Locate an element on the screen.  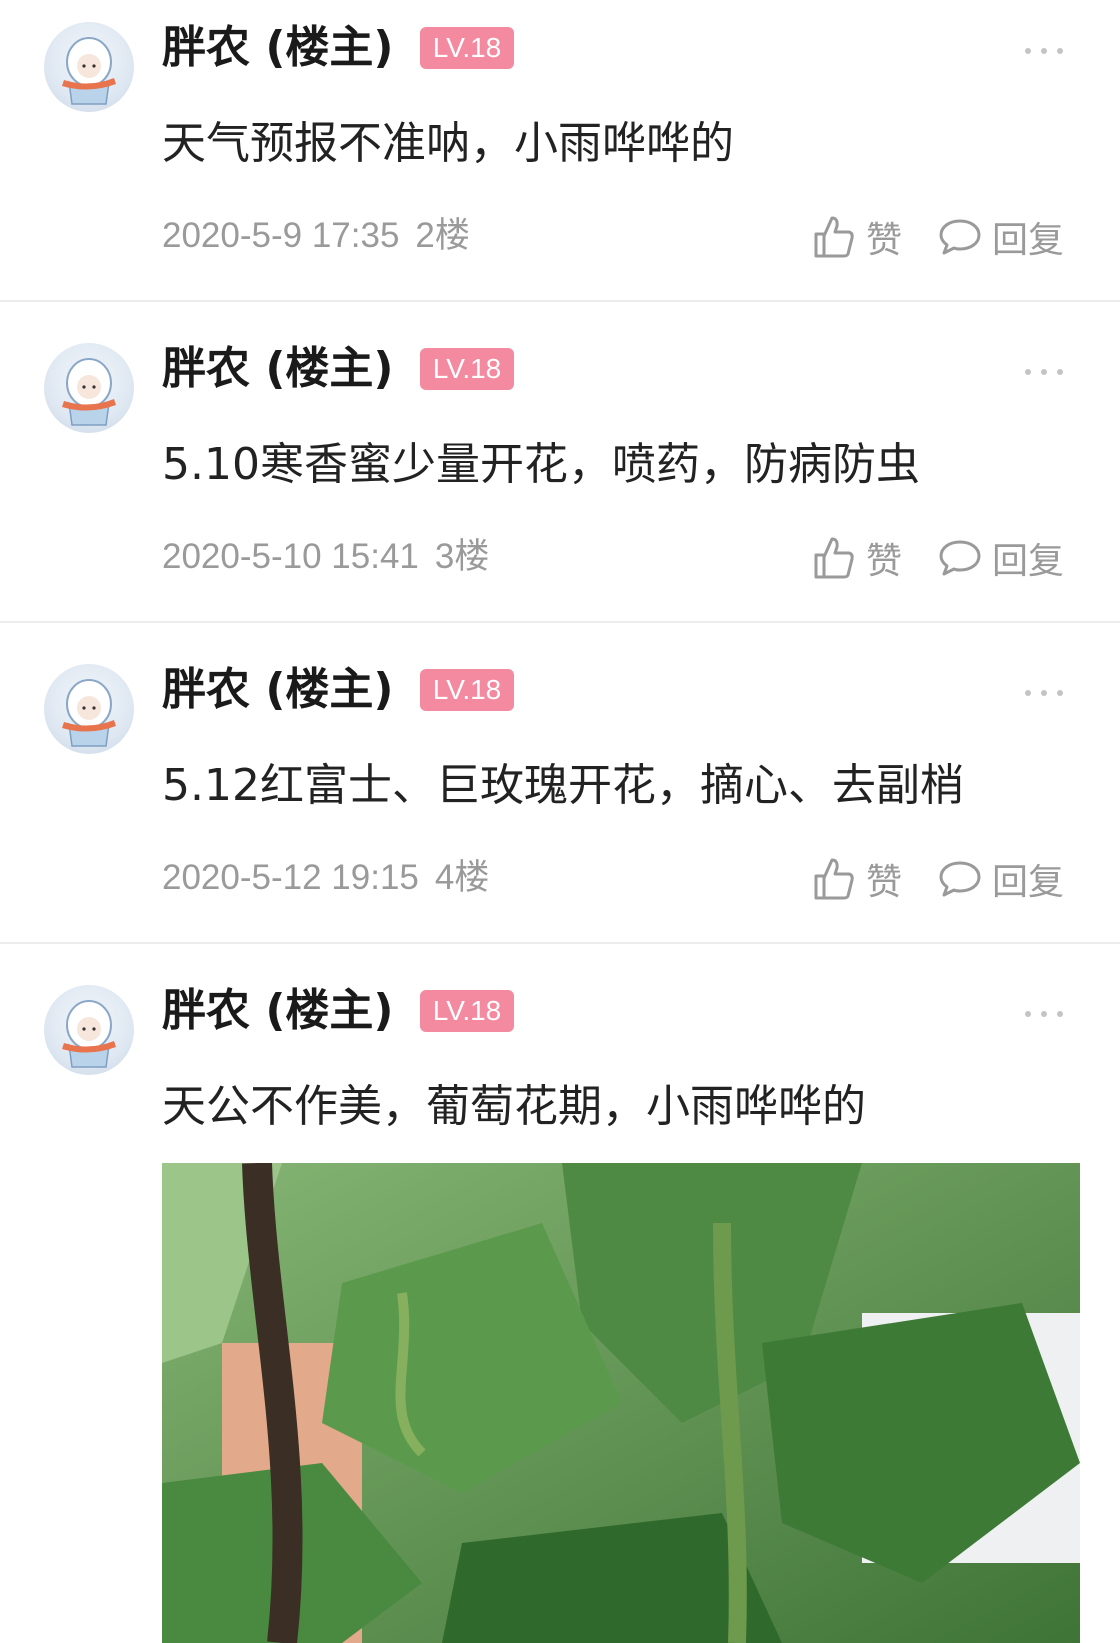
post-time: 2020-5-10 15:41 is located at coordinates (290, 556).